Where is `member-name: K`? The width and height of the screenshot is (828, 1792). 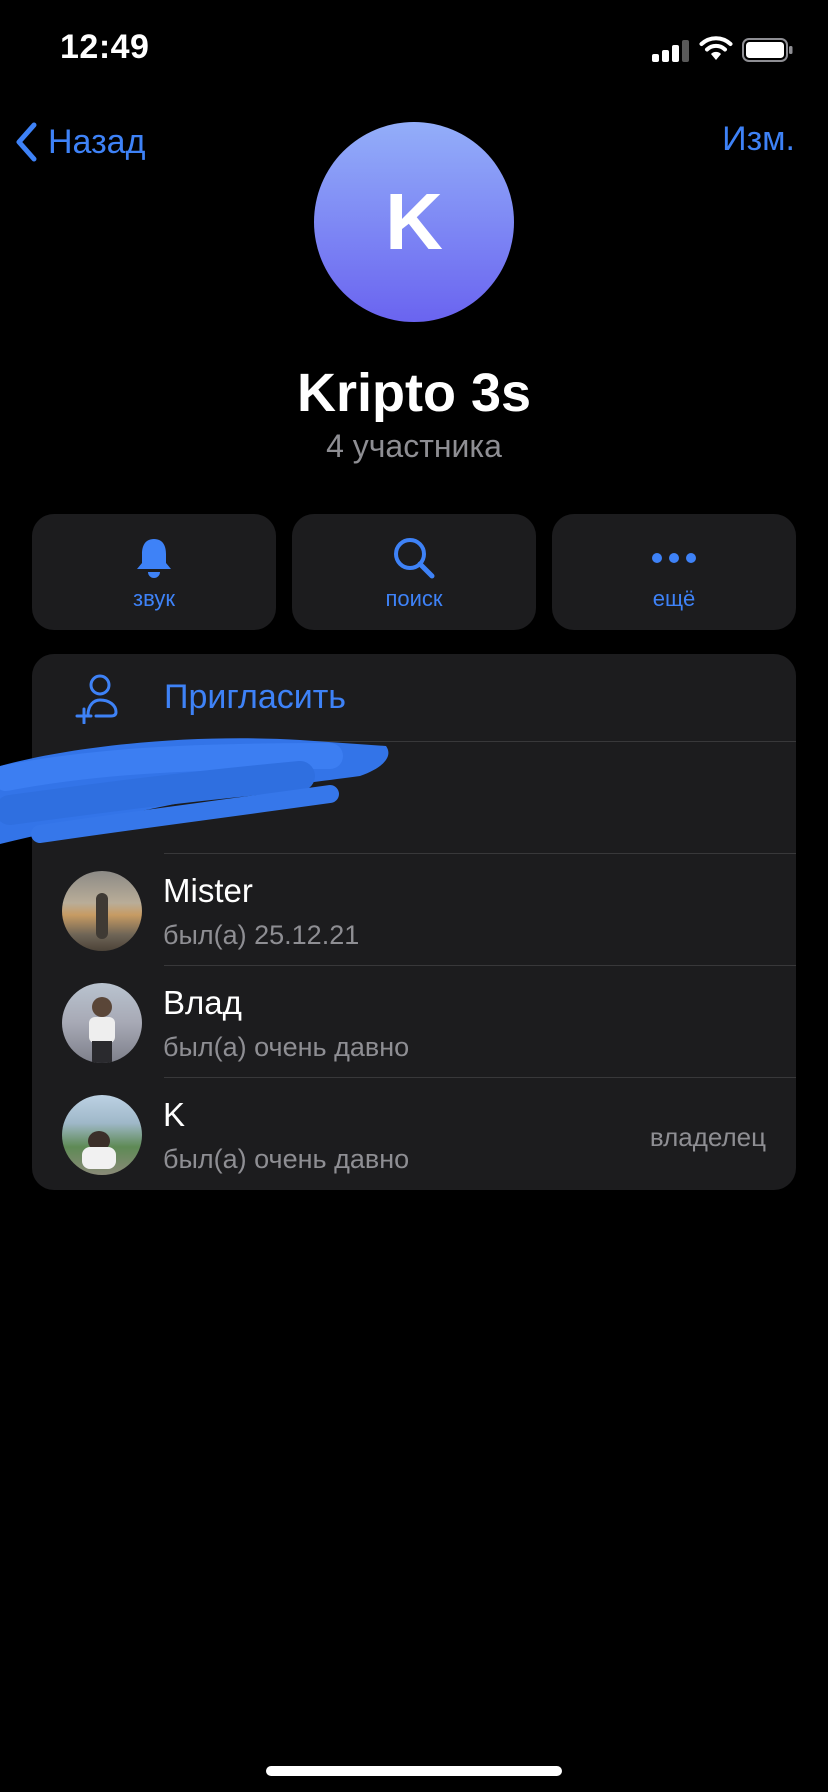 member-name: K is located at coordinates (174, 1114).